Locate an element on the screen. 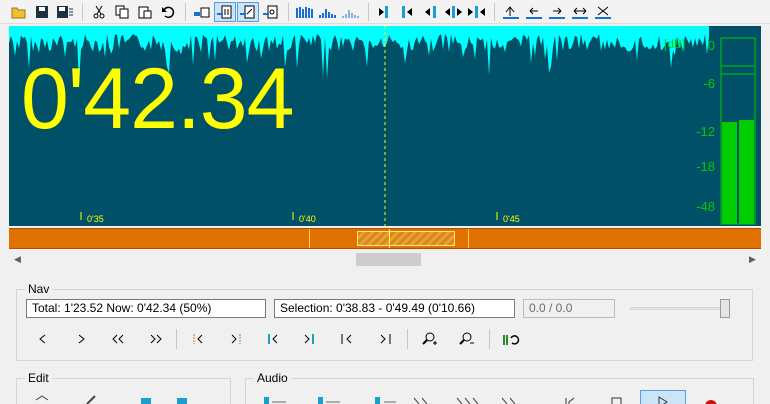  db-label: -18 is located at coordinates (705, 166).